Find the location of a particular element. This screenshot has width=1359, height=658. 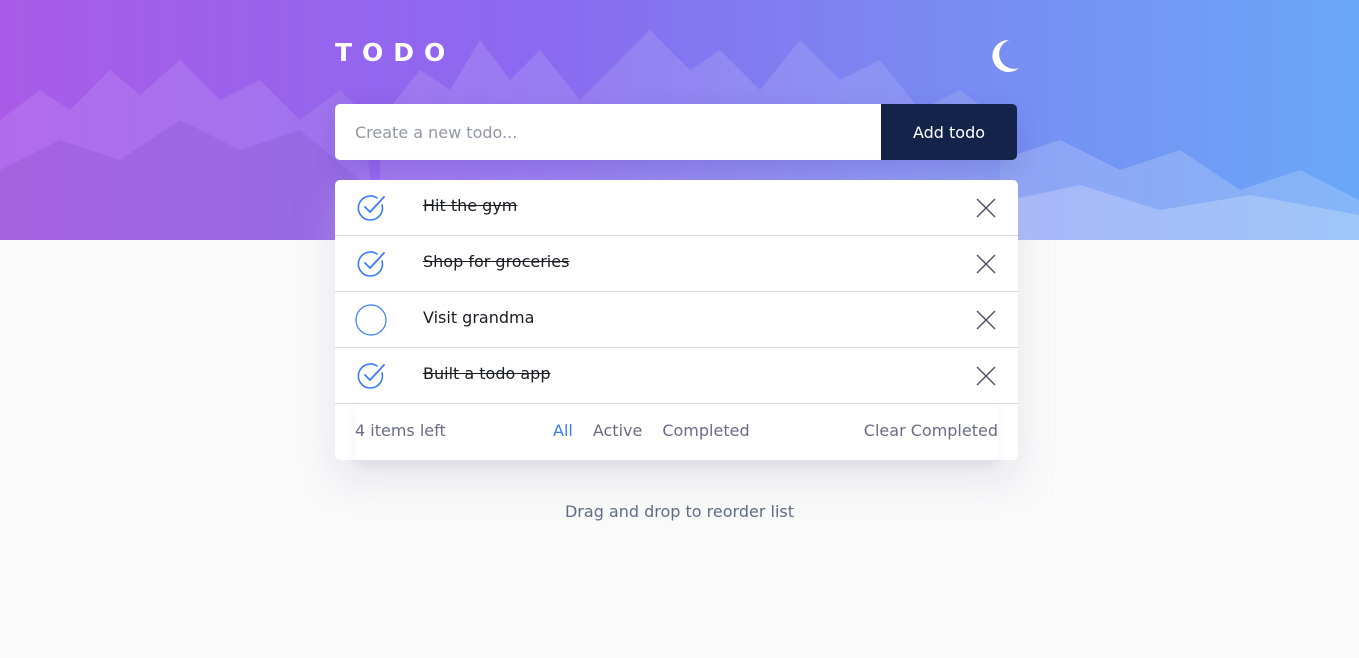

theme-toggle-button is located at coordinates (1005, 56).